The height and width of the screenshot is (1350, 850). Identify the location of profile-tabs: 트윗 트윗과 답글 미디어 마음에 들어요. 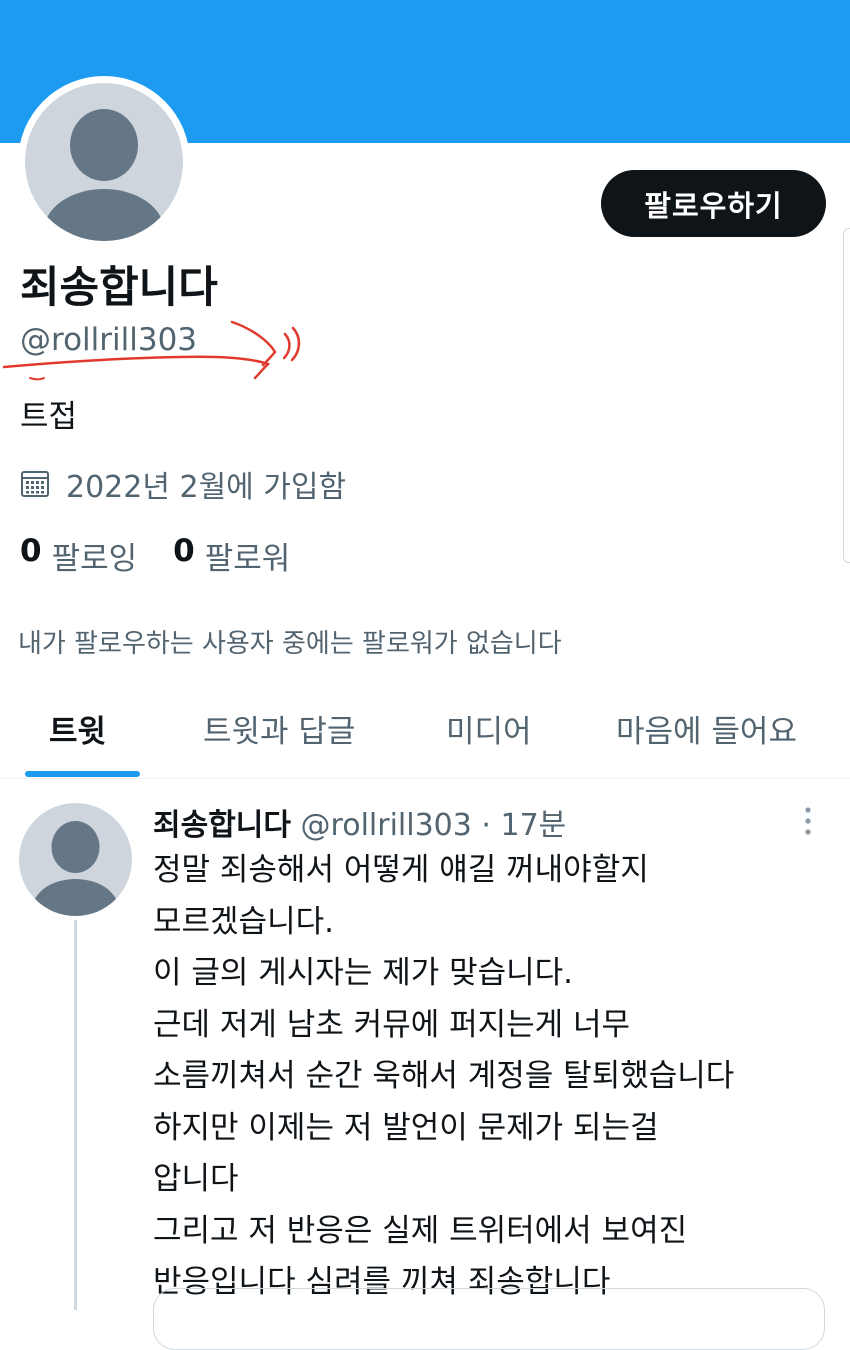
(425, 734).